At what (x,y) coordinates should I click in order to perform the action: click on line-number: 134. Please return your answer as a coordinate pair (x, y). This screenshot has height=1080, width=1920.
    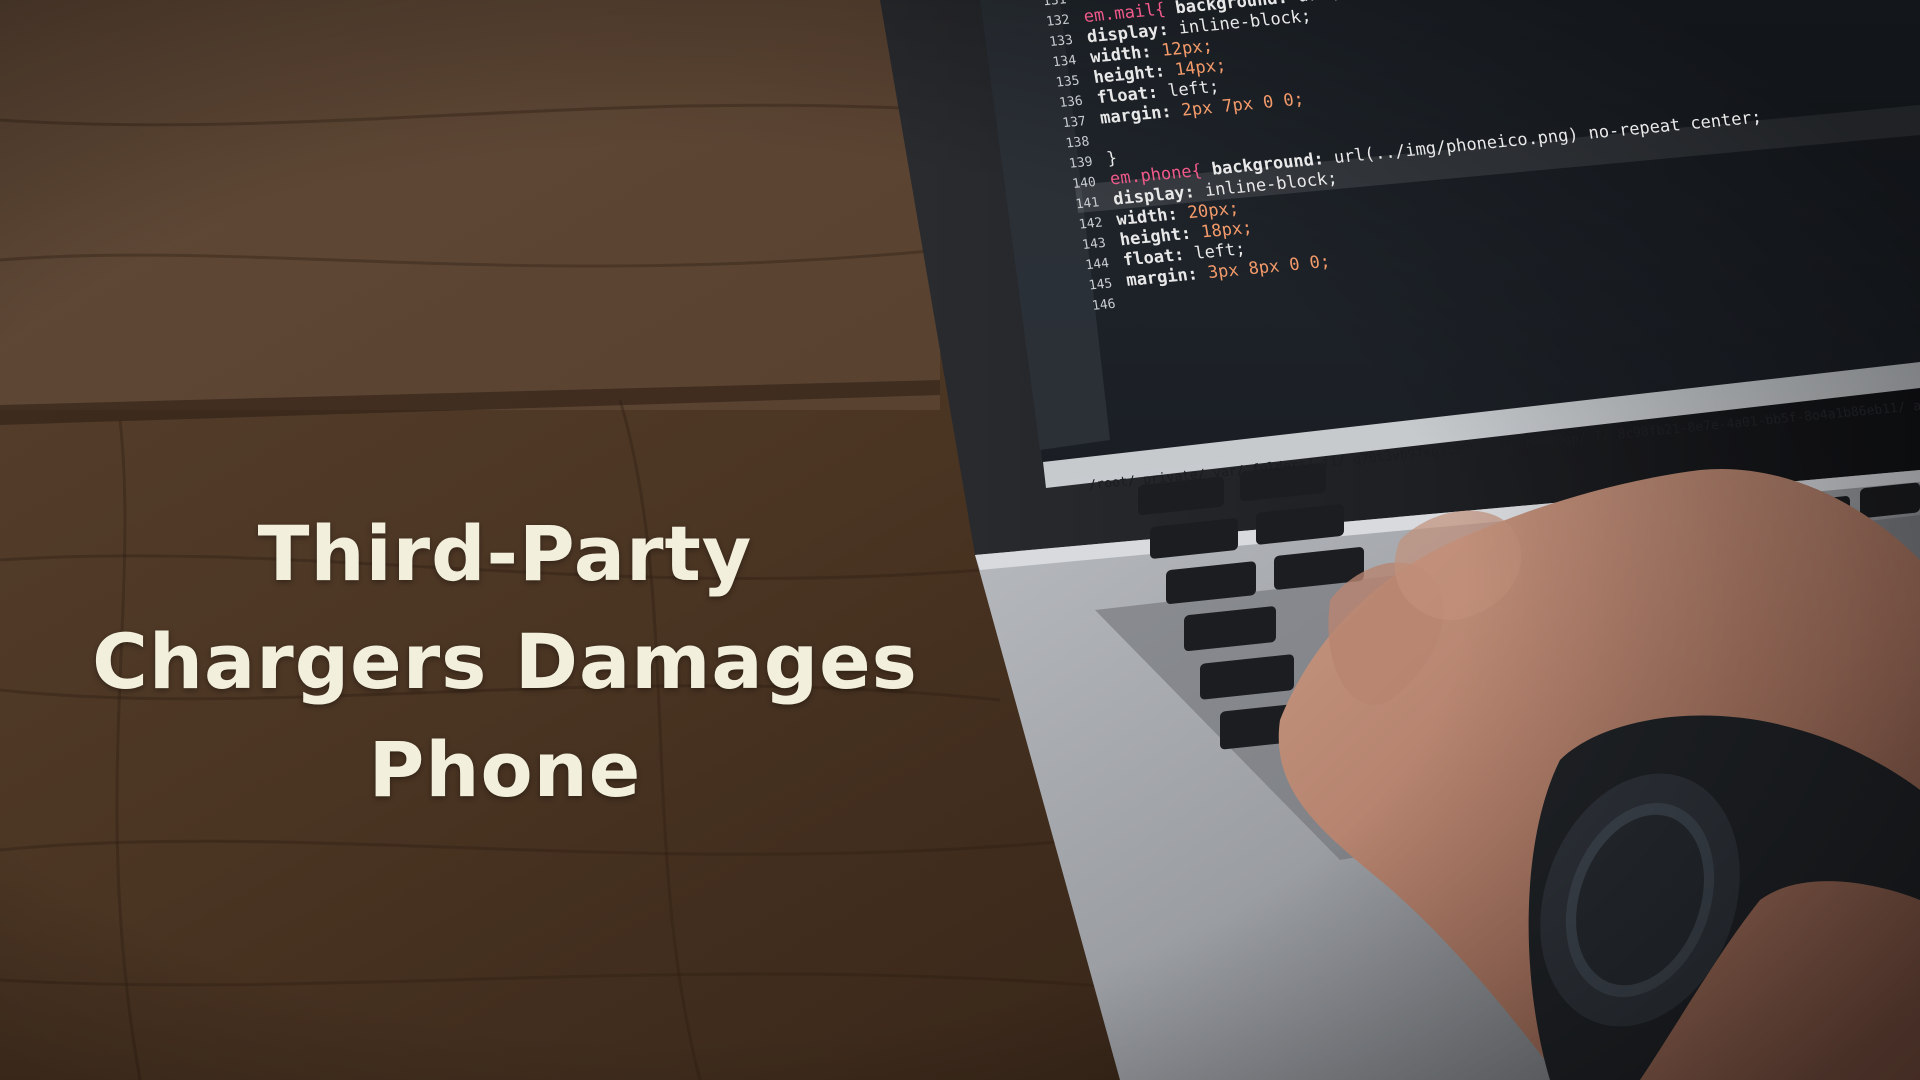
    Looking at the image, I should click on (1065, 61).